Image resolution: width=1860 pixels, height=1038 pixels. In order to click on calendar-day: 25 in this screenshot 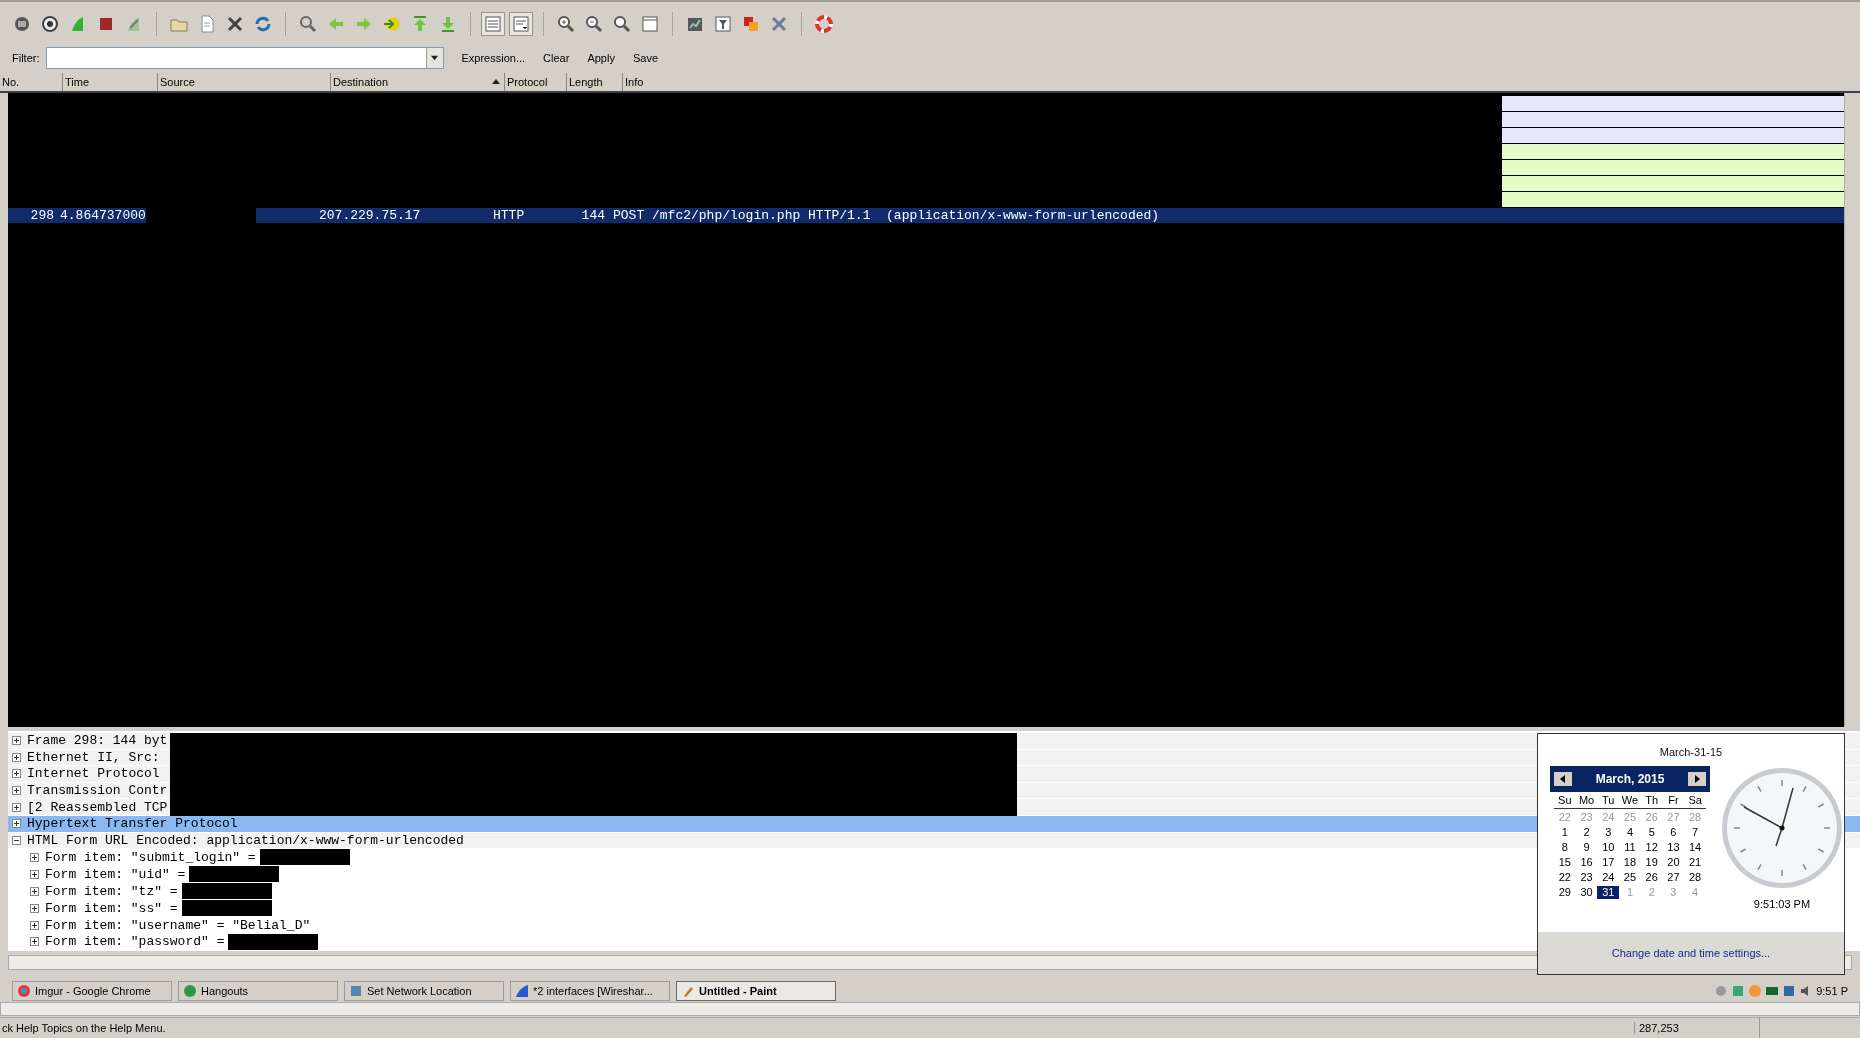, I will do `click(1630, 877)`.